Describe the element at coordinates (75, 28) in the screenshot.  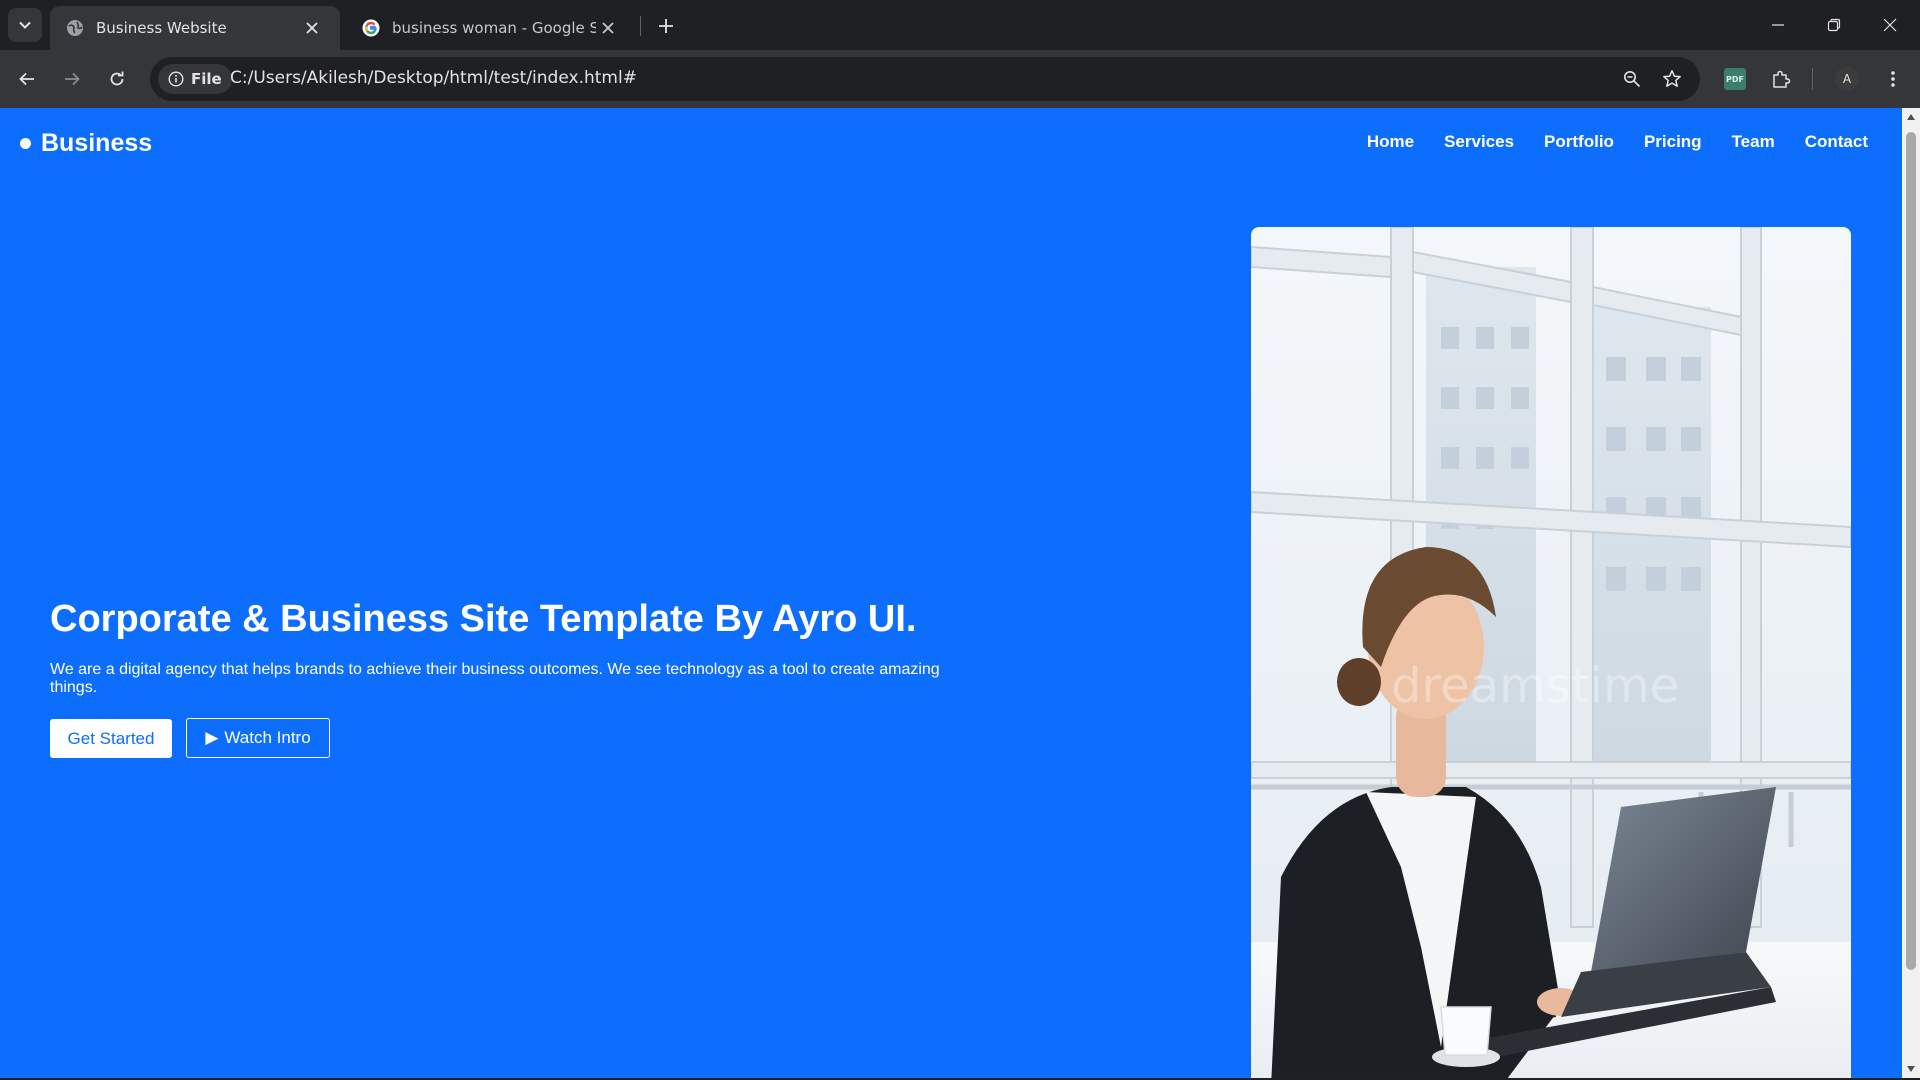
I see `globe-icon` at that location.